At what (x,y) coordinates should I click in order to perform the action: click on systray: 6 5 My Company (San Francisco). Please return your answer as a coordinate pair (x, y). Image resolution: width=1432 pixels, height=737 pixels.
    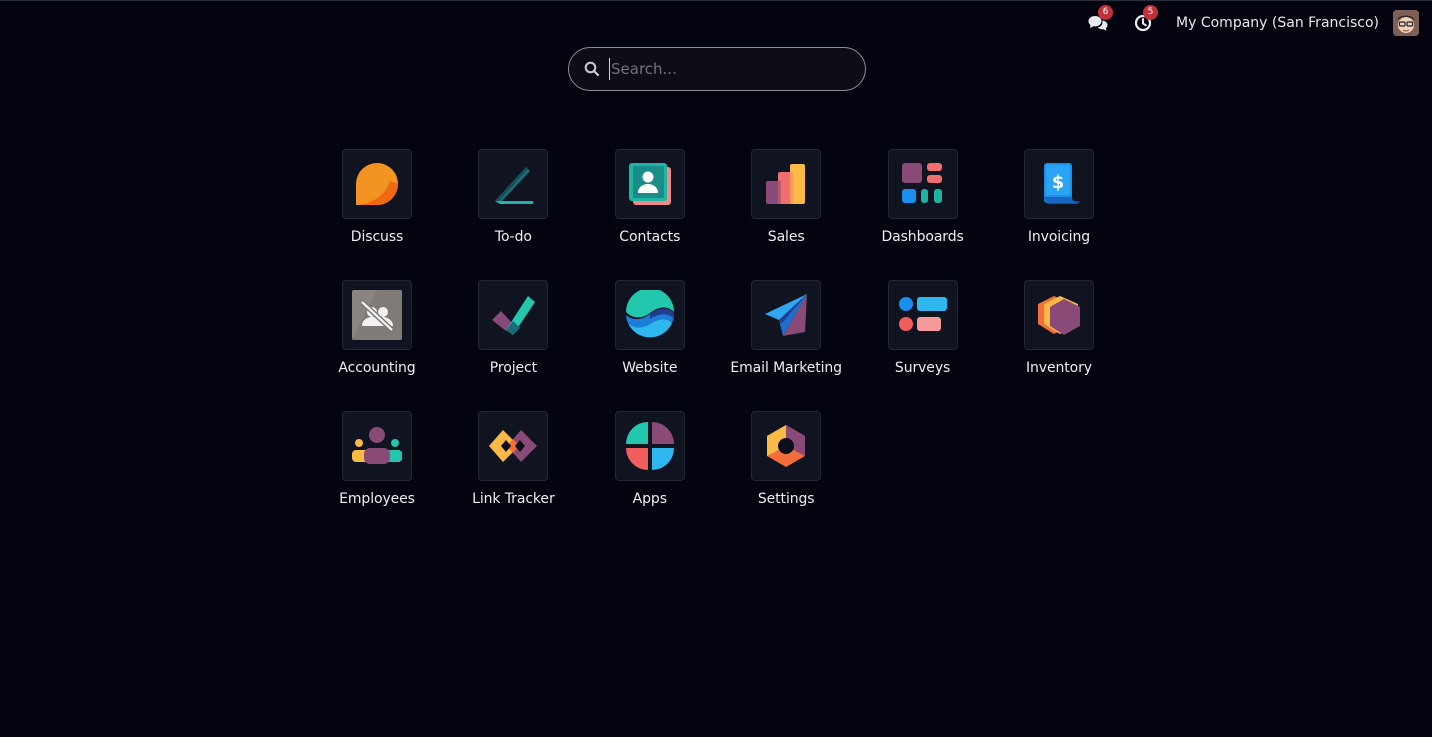
    Looking at the image, I should click on (1252, 21).